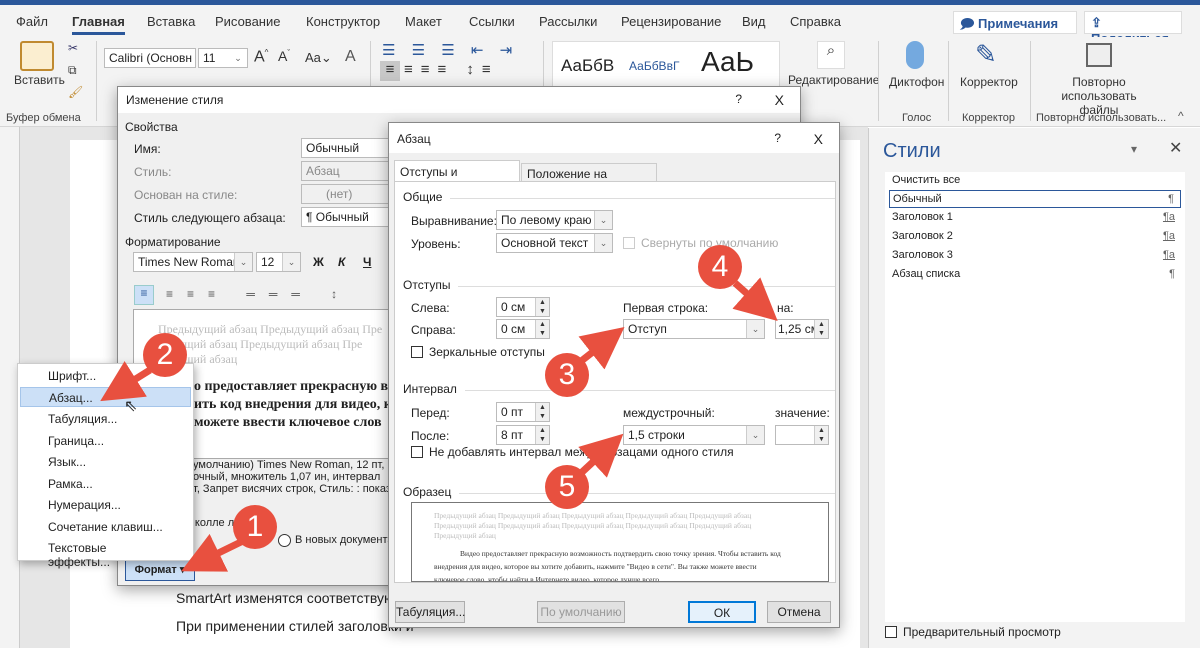 This screenshot has width=1200, height=648. I want to click on underline-button: Ч, so click(367, 262).